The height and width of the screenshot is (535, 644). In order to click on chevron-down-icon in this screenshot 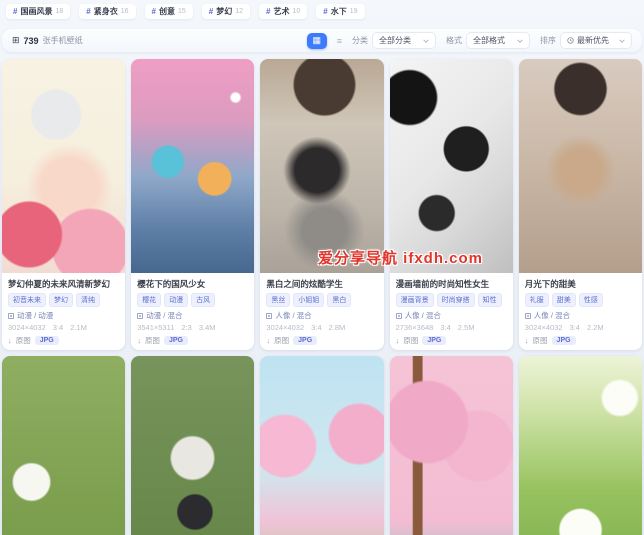, I will do `click(622, 40)`.